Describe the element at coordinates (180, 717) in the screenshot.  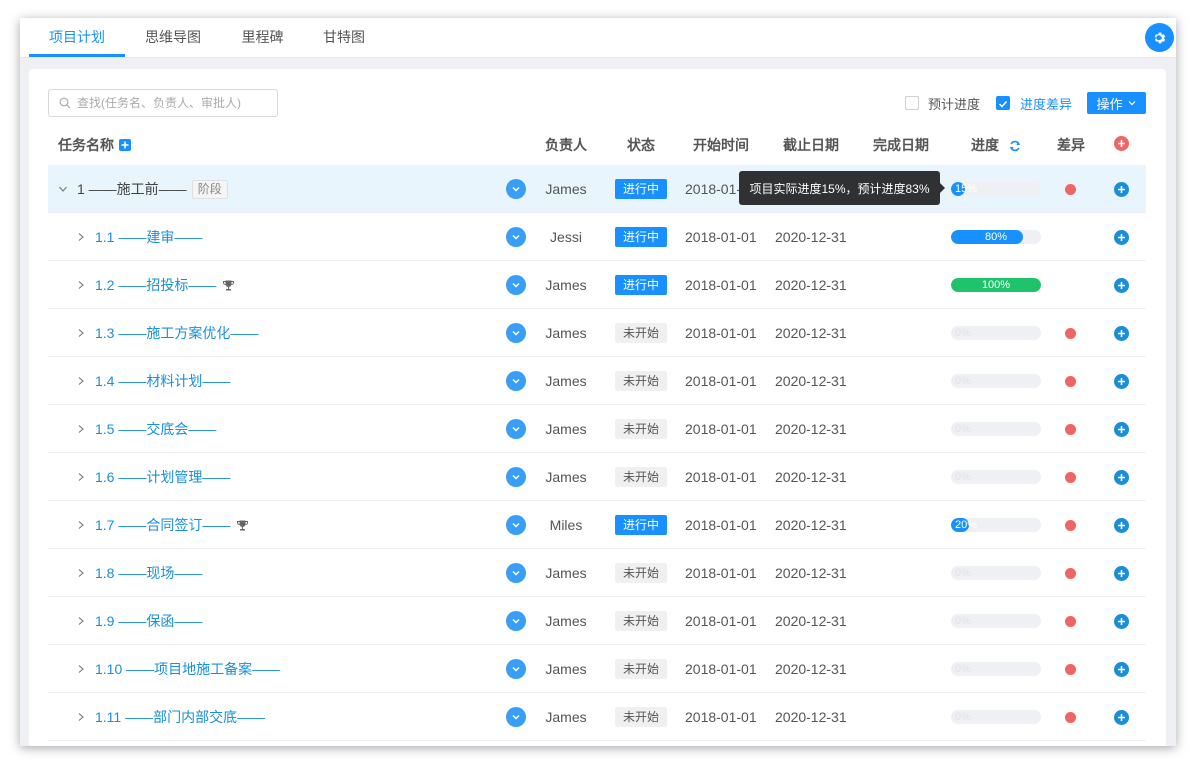
I see `task-name: 1.11 ——部门内部交底——` at that location.